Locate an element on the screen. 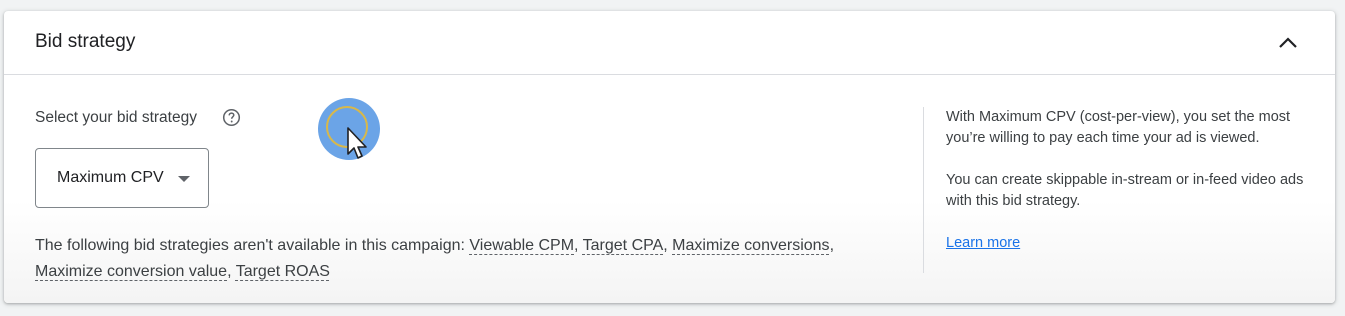  unavailable-target-cpa: Target CPA is located at coordinates (623, 245).